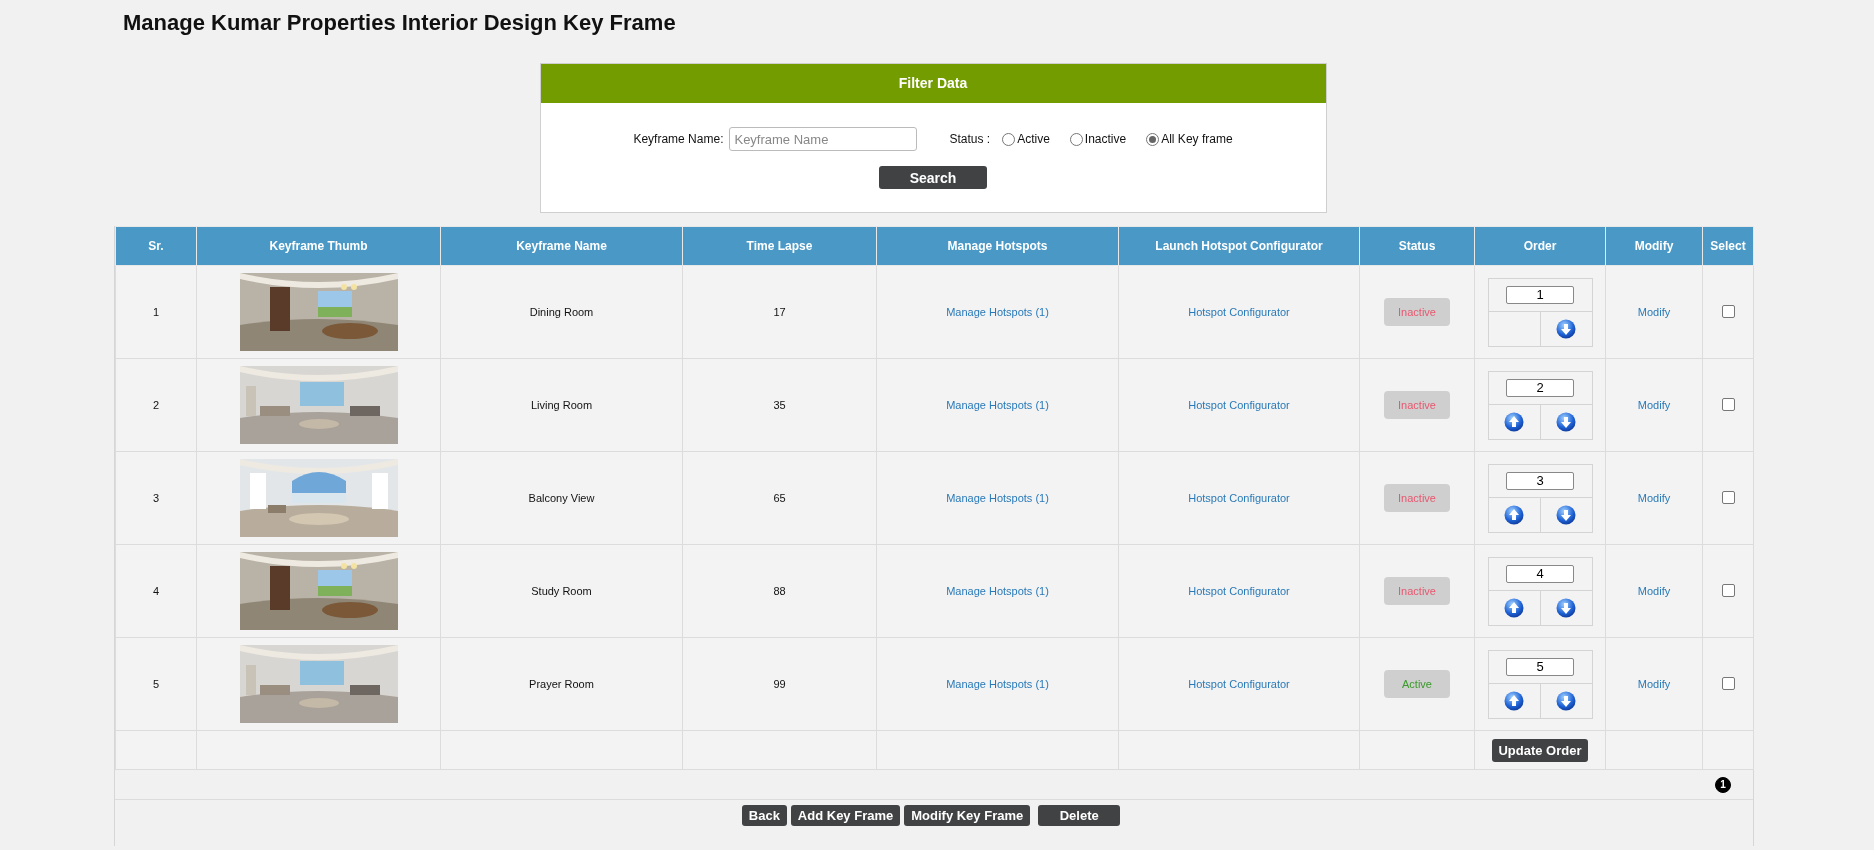 This screenshot has width=1874, height=850. I want to click on radio-label: Inactive, so click(1105, 139).